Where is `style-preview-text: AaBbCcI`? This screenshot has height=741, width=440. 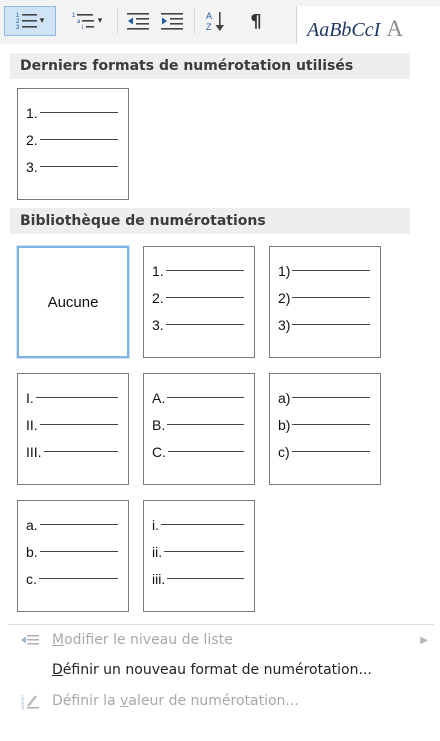
style-preview-text: AaBbCcI is located at coordinates (344, 30).